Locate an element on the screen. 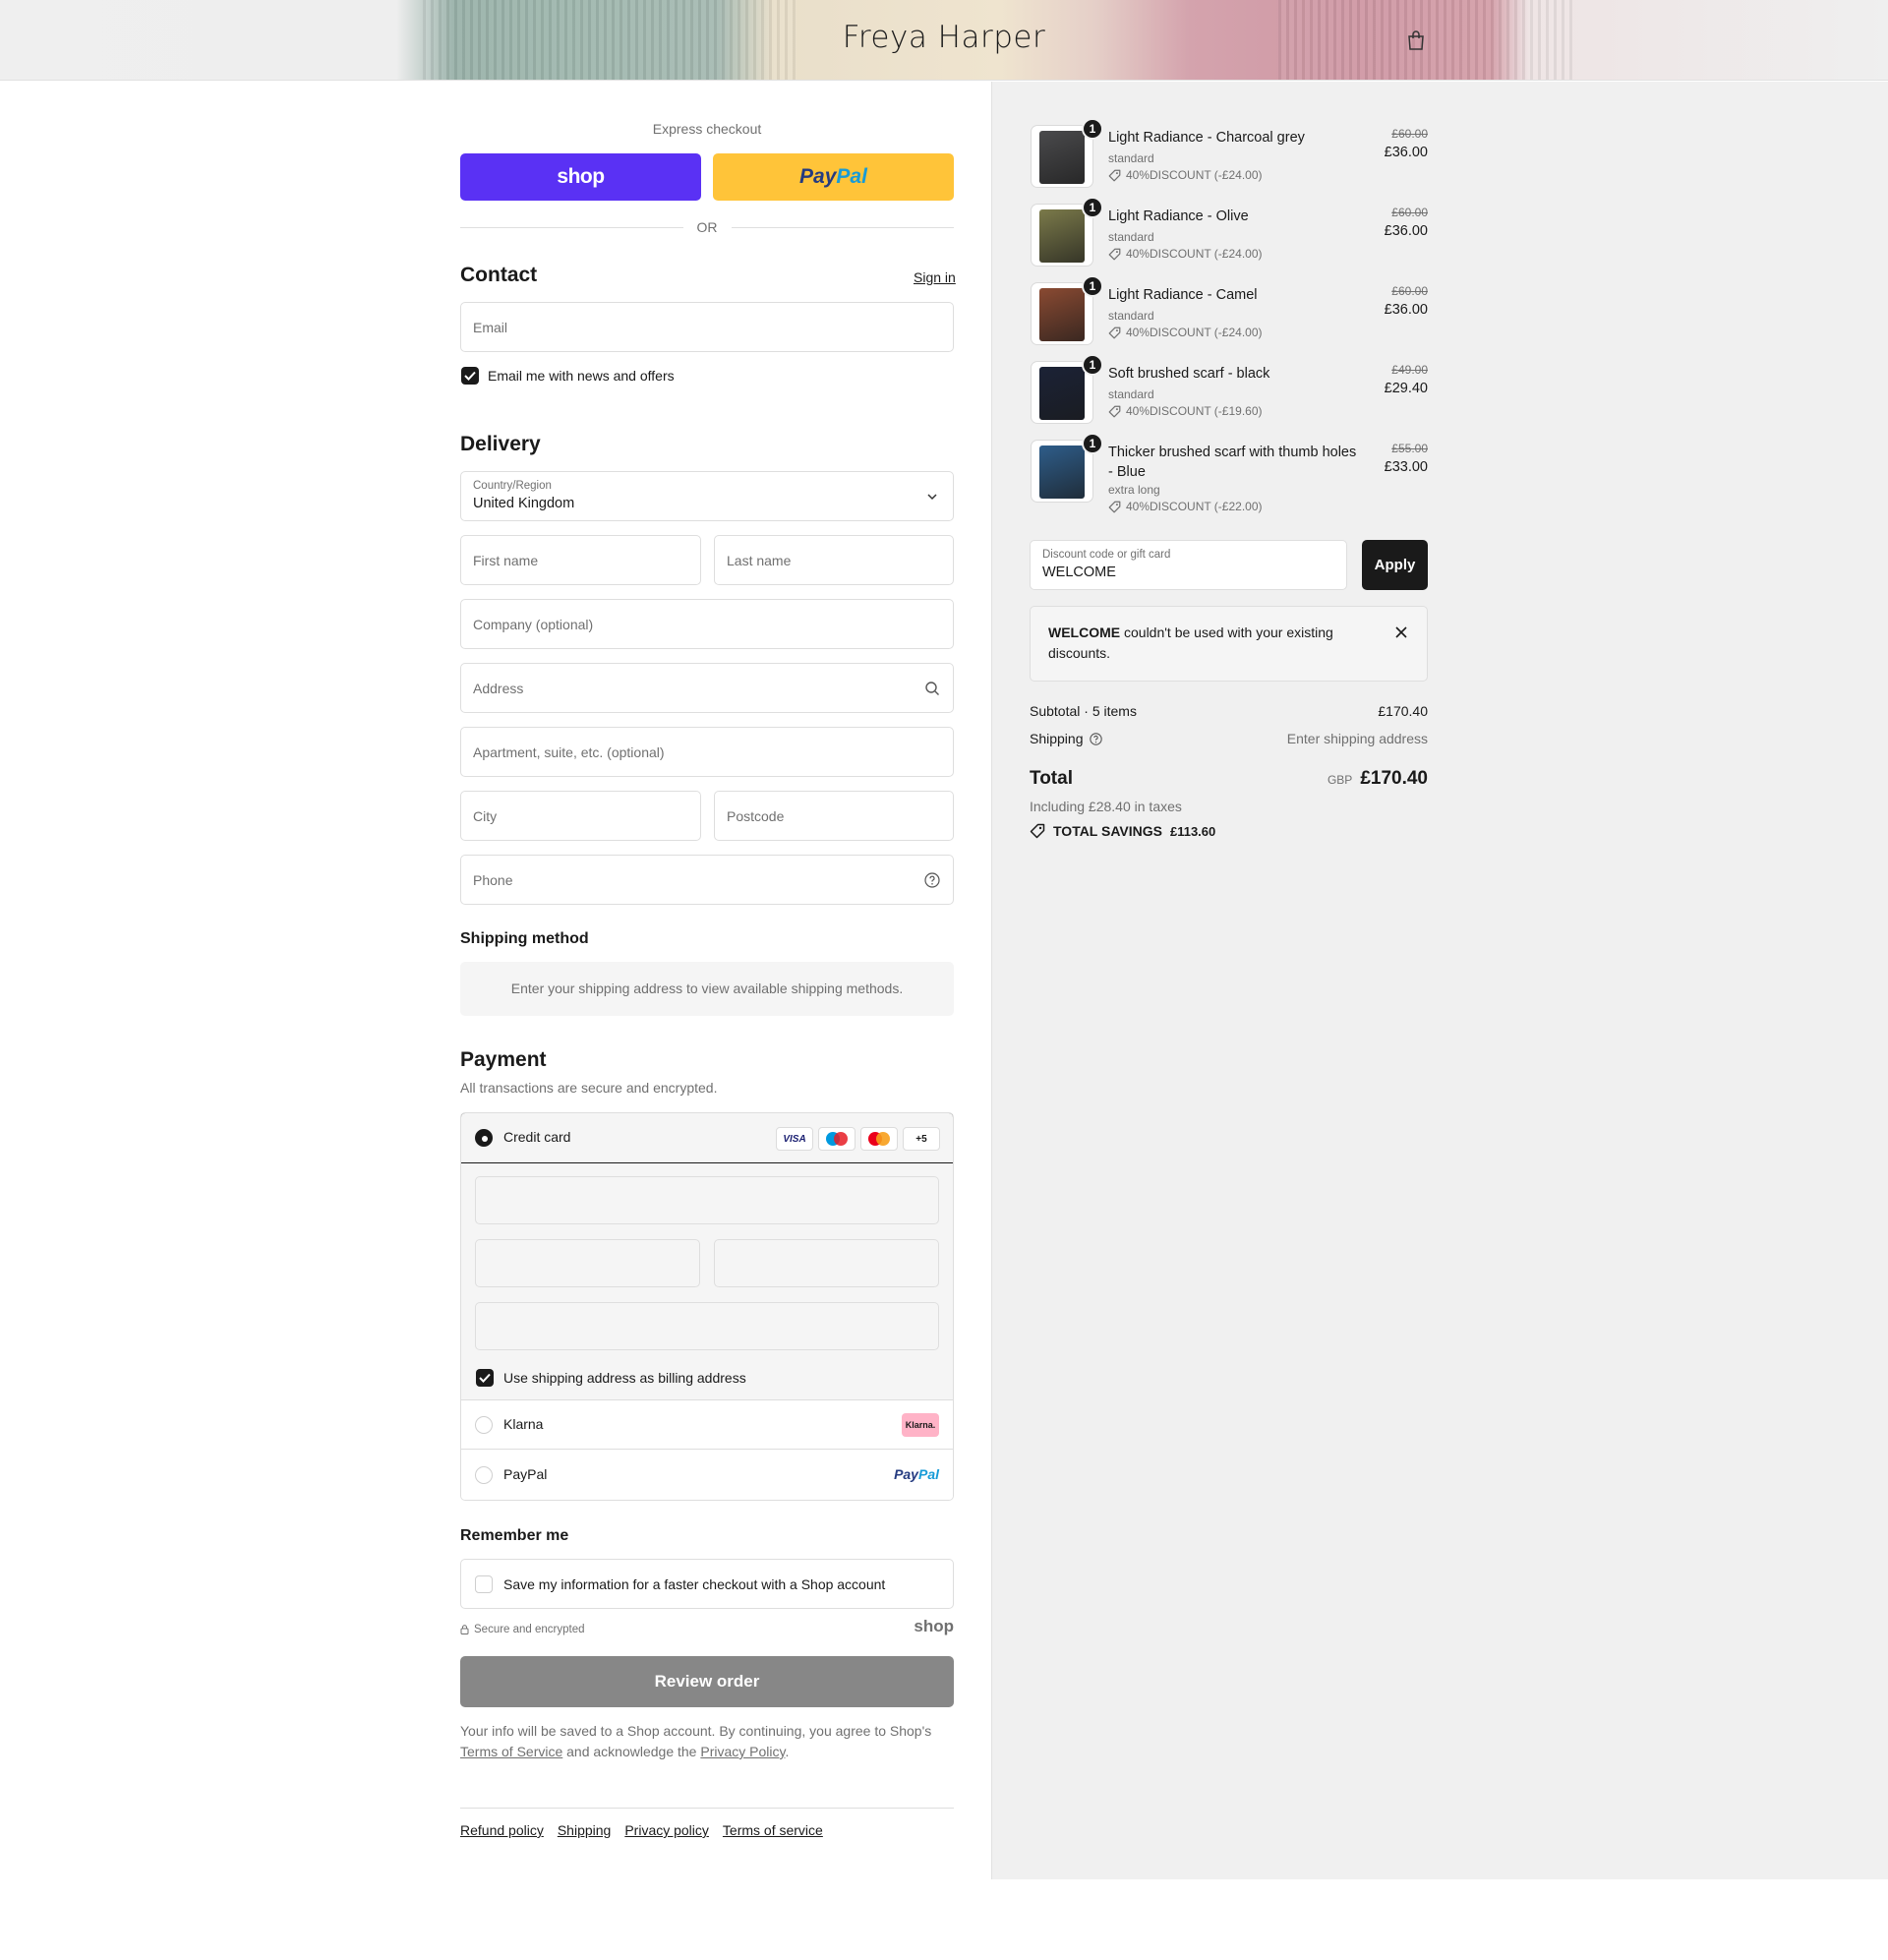 The width and height of the screenshot is (1888, 1960). total-savings: TOTAL SAVINGS £113.60 is located at coordinates (1122, 831).